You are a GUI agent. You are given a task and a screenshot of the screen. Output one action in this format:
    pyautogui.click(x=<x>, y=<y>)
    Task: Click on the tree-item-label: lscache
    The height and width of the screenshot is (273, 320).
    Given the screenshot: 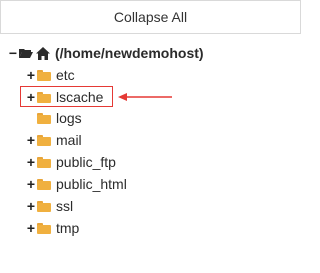 What is the action you would take?
    pyautogui.click(x=80, y=97)
    